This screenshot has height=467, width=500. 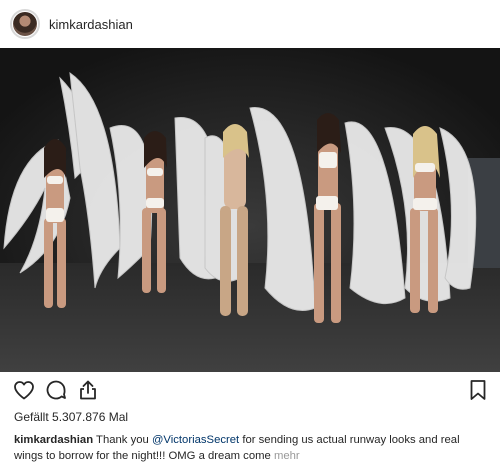 I want to click on share-icon, so click(x=88, y=390).